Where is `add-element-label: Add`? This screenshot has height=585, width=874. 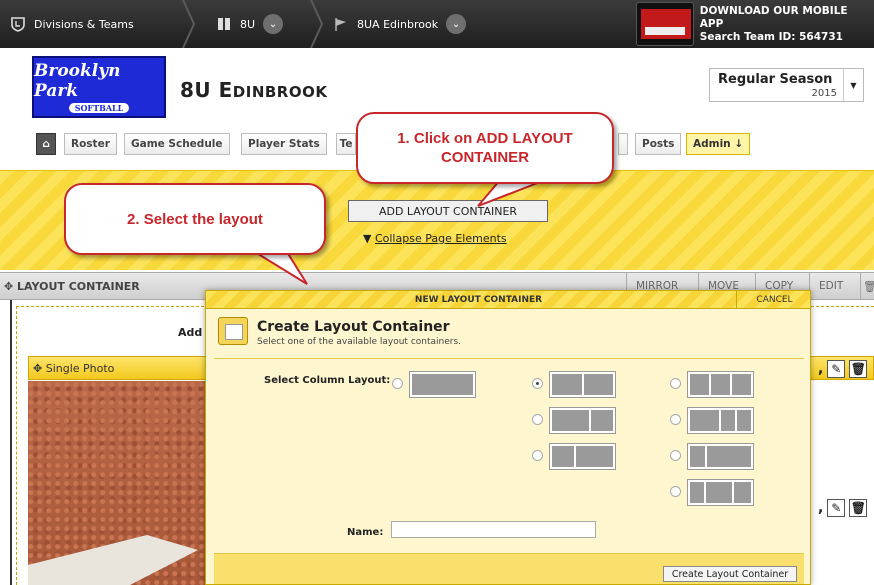 add-element-label: Add is located at coordinates (190, 332).